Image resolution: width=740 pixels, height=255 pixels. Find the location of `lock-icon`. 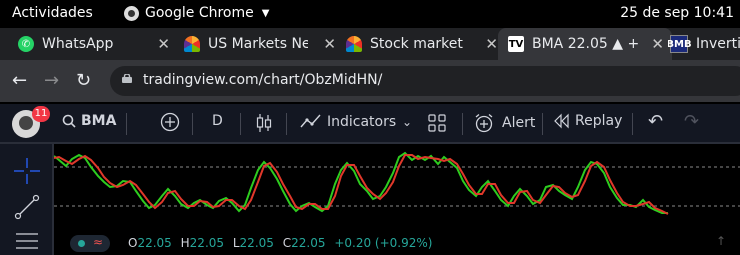

lock-icon is located at coordinates (127, 78).